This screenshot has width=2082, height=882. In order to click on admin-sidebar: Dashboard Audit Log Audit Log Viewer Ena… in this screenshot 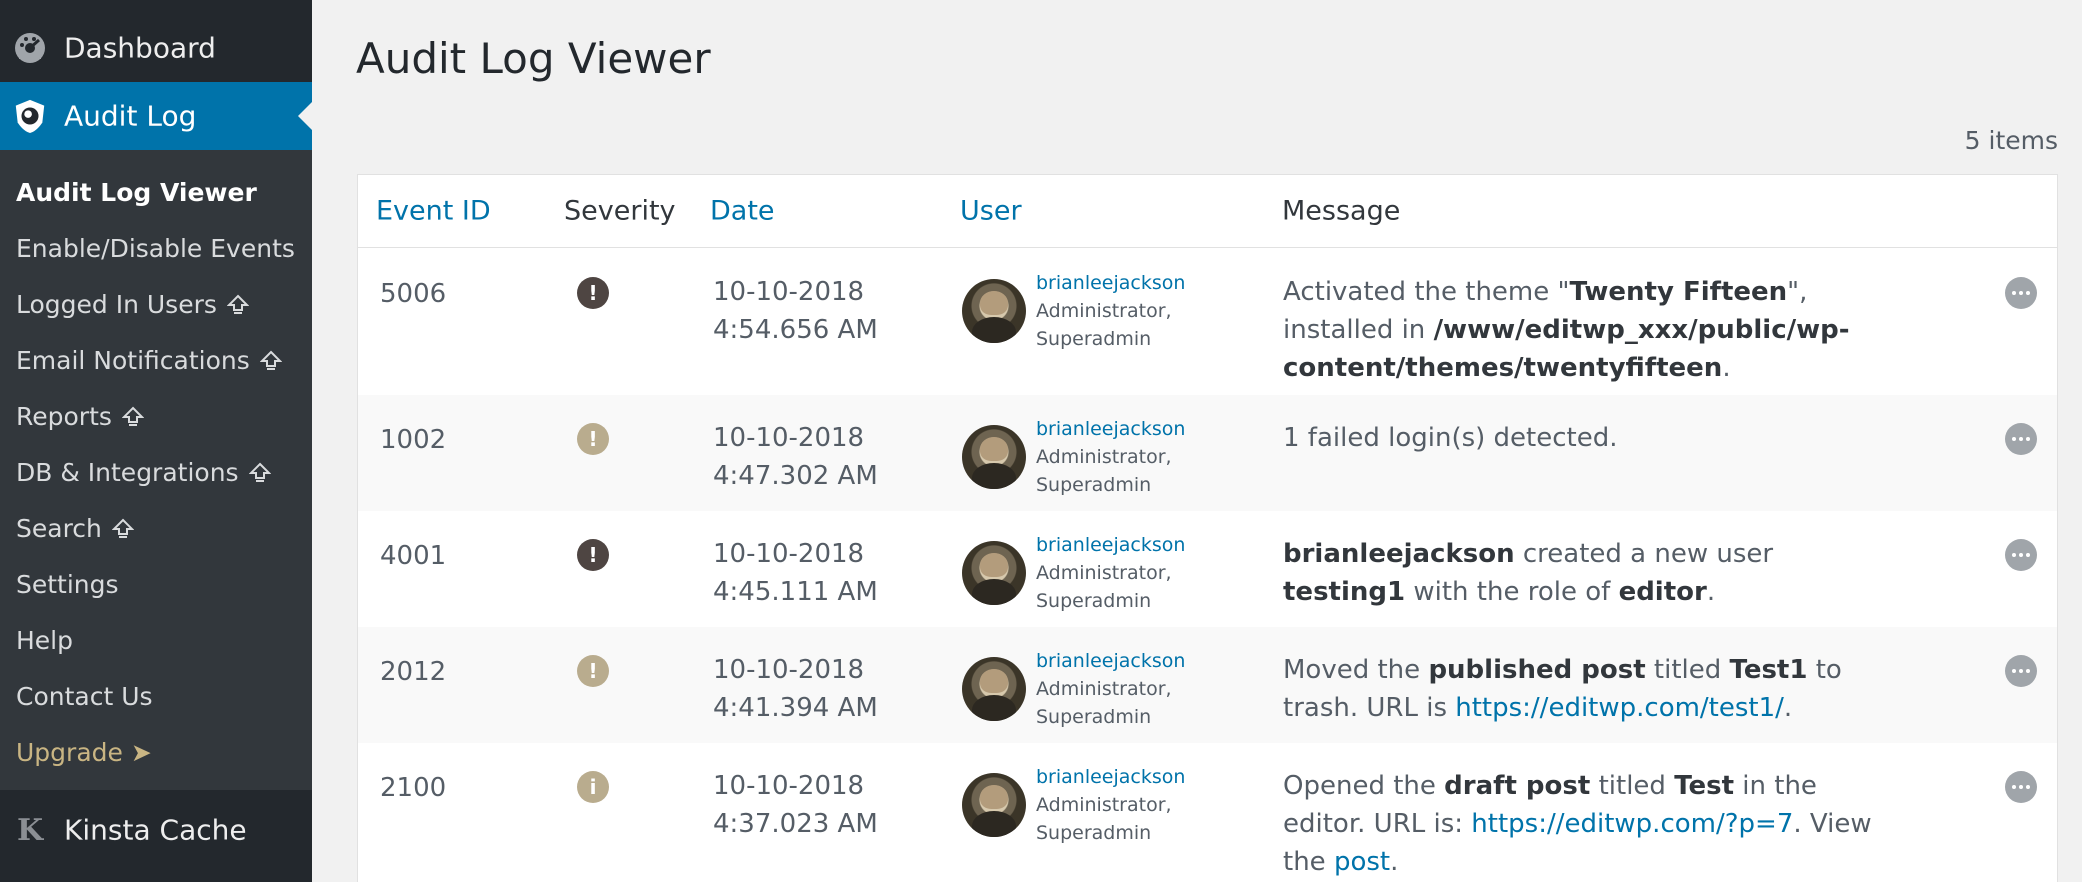, I will do `click(156, 441)`.